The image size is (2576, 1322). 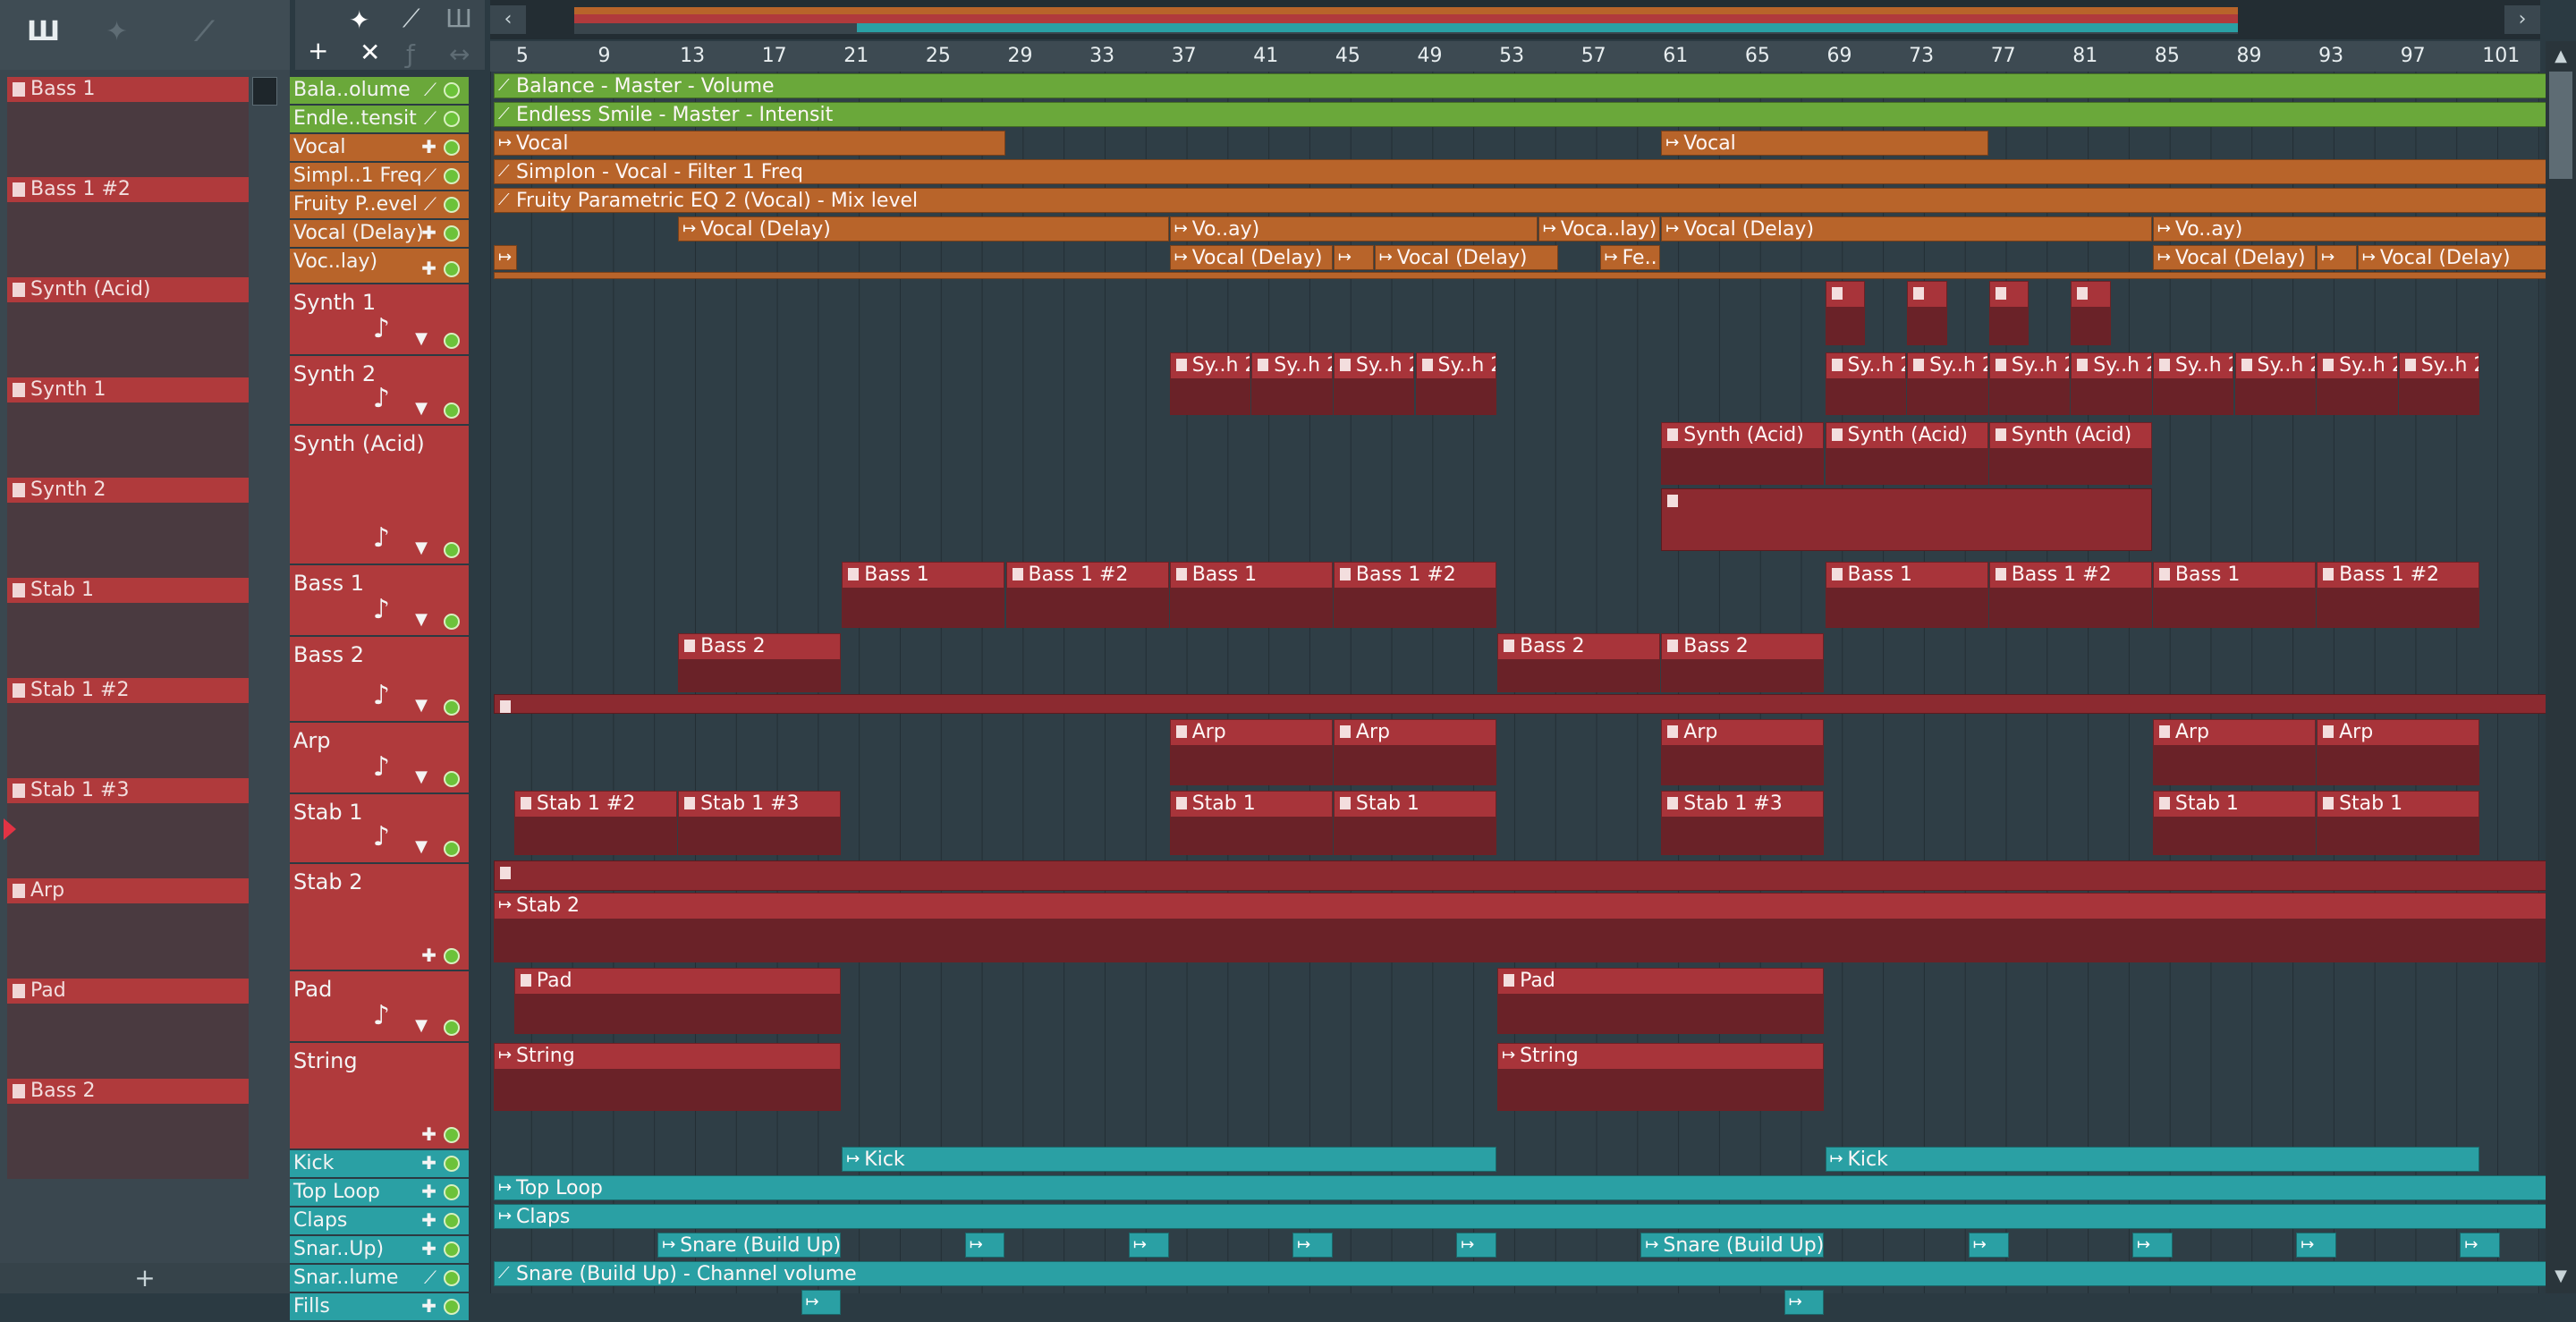 What do you see at coordinates (128, 991) in the screenshot?
I see `picker-item-header: Pad` at bounding box center [128, 991].